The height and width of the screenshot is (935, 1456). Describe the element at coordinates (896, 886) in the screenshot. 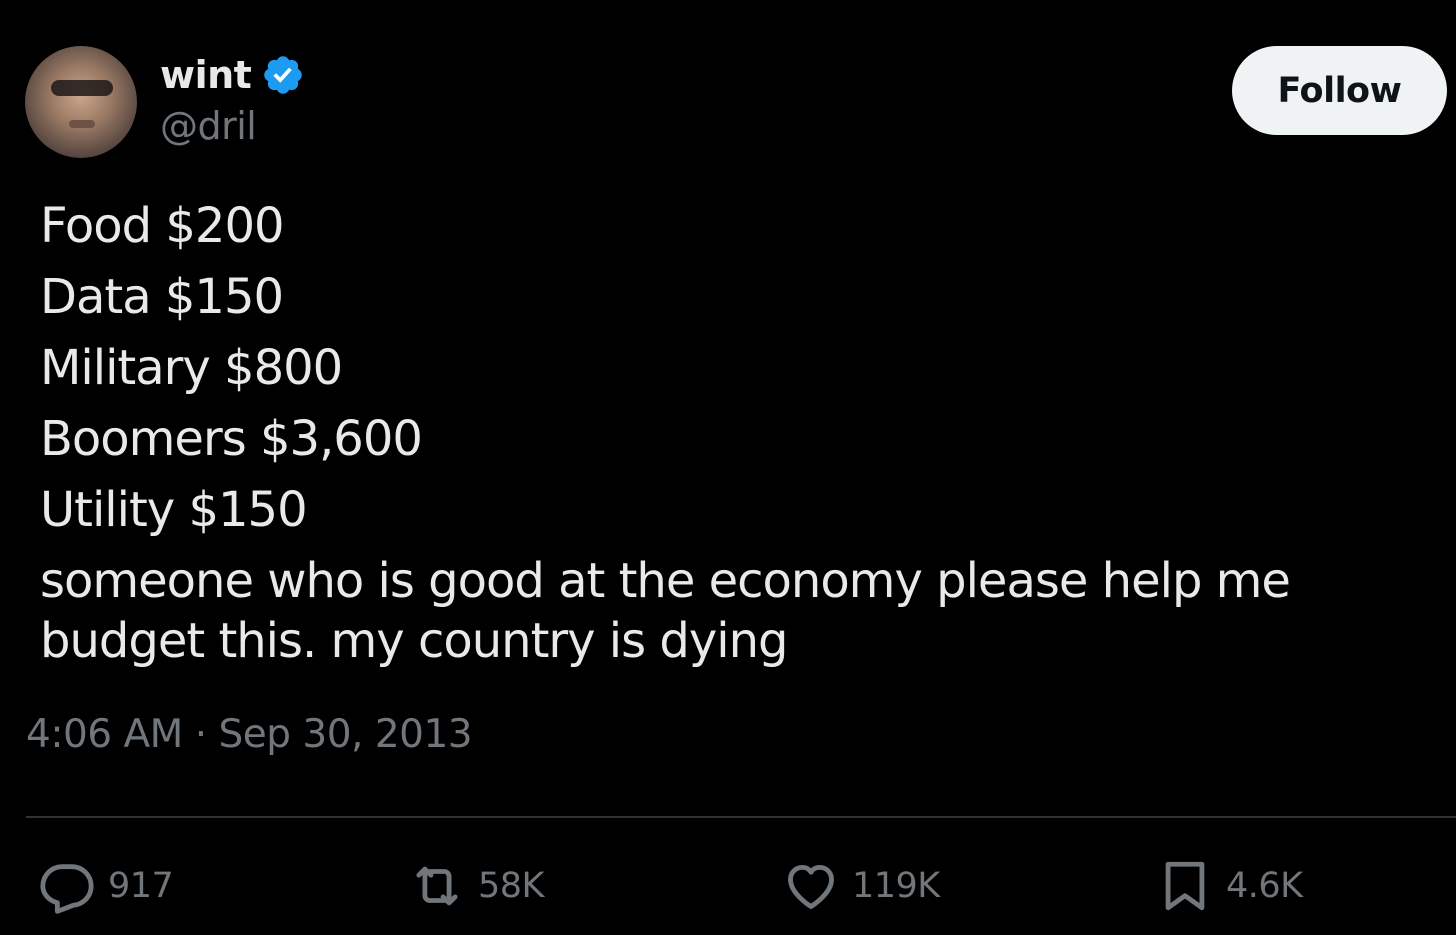

I see `like-count: 119K` at that location.